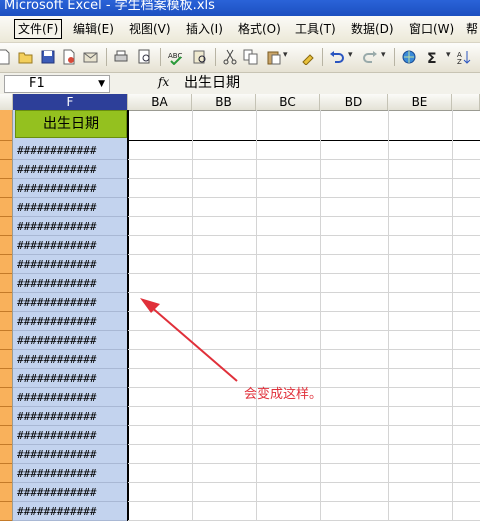 Image resolution: width=480 pixels, height=521 pixels. Describe the element at coordinates (121, 57) in the screenshot. I see `print-icon` at that location.